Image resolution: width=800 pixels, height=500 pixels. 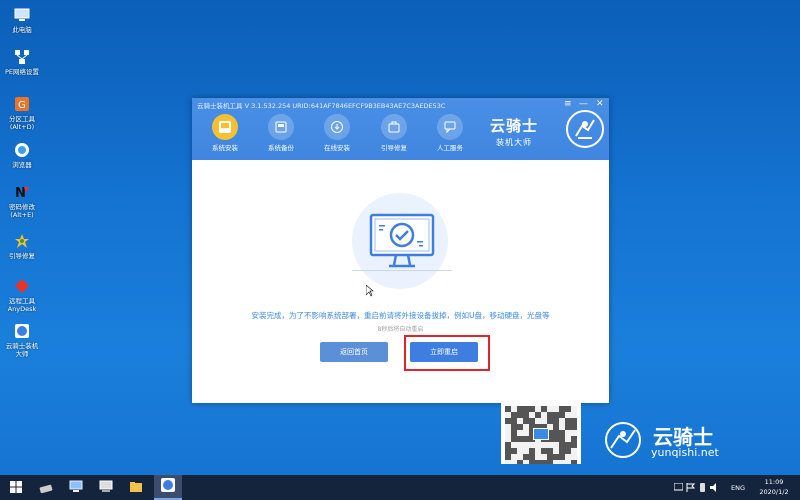 I want to click on tab-label: 人工服务, so click(x=450, y=148).